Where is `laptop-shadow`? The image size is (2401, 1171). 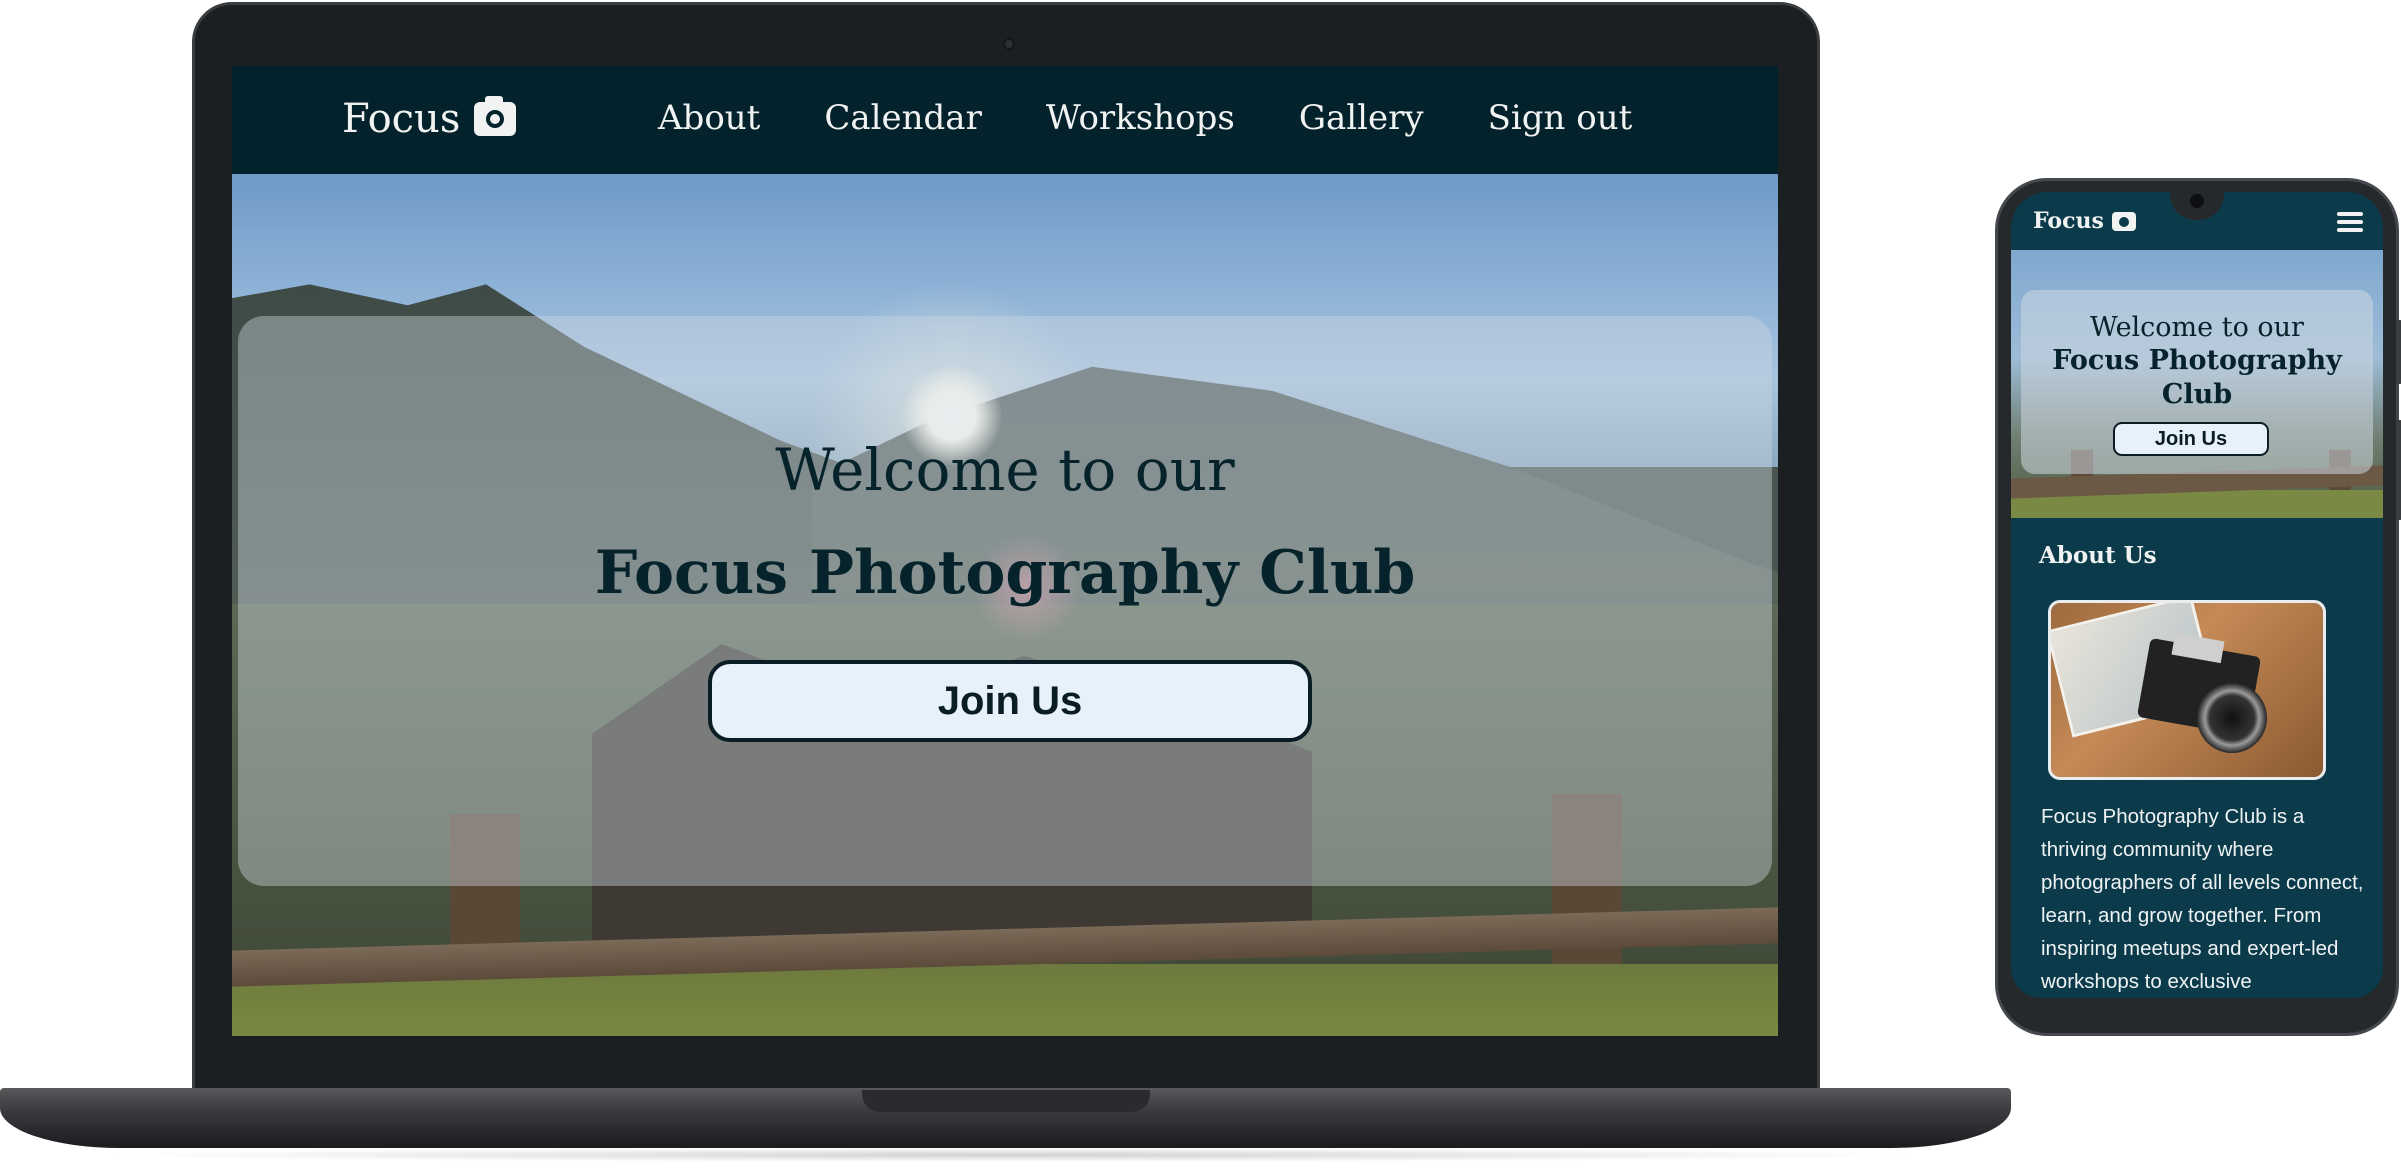
laptop-shadow is located at coordinates (1010, 1155).